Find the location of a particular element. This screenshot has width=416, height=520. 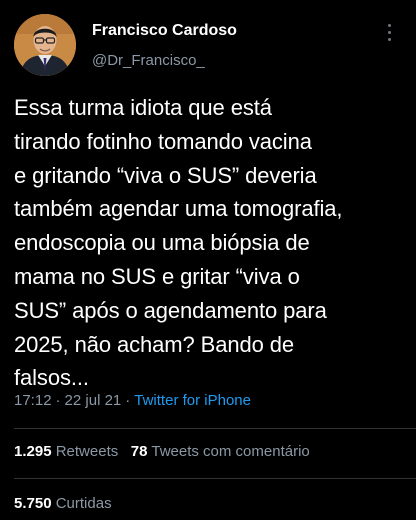

tweet-date: 22 jul 21 is located at coordinates (93, 400).